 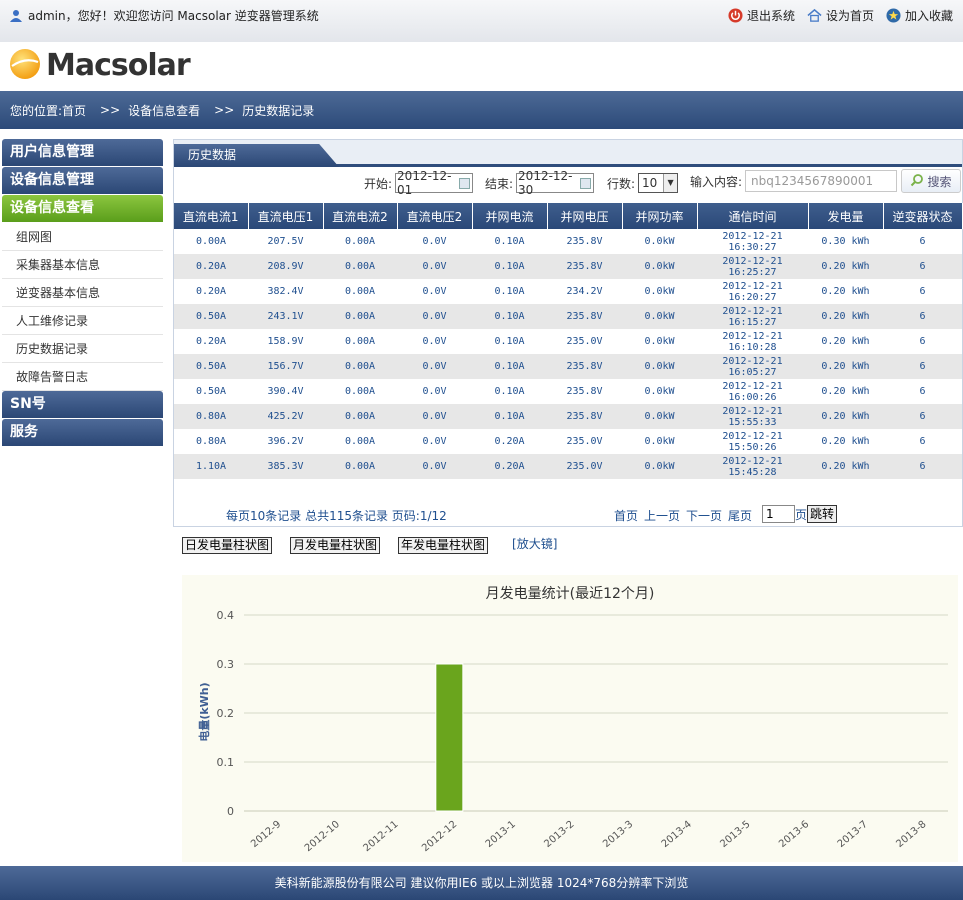 I want to click on sidebar-head-sn: SN号, so click(x=82, y=404).